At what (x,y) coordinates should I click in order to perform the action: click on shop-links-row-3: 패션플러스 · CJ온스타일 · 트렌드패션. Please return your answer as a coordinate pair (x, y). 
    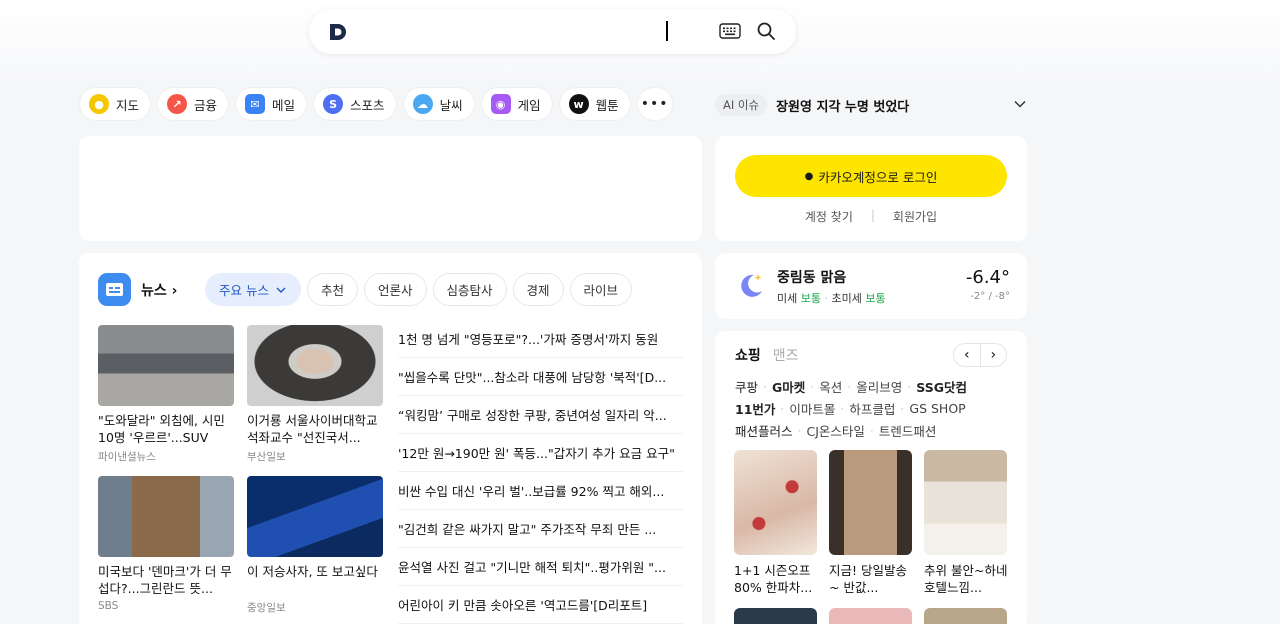
    Looking at the image, I should click on (836, 430).